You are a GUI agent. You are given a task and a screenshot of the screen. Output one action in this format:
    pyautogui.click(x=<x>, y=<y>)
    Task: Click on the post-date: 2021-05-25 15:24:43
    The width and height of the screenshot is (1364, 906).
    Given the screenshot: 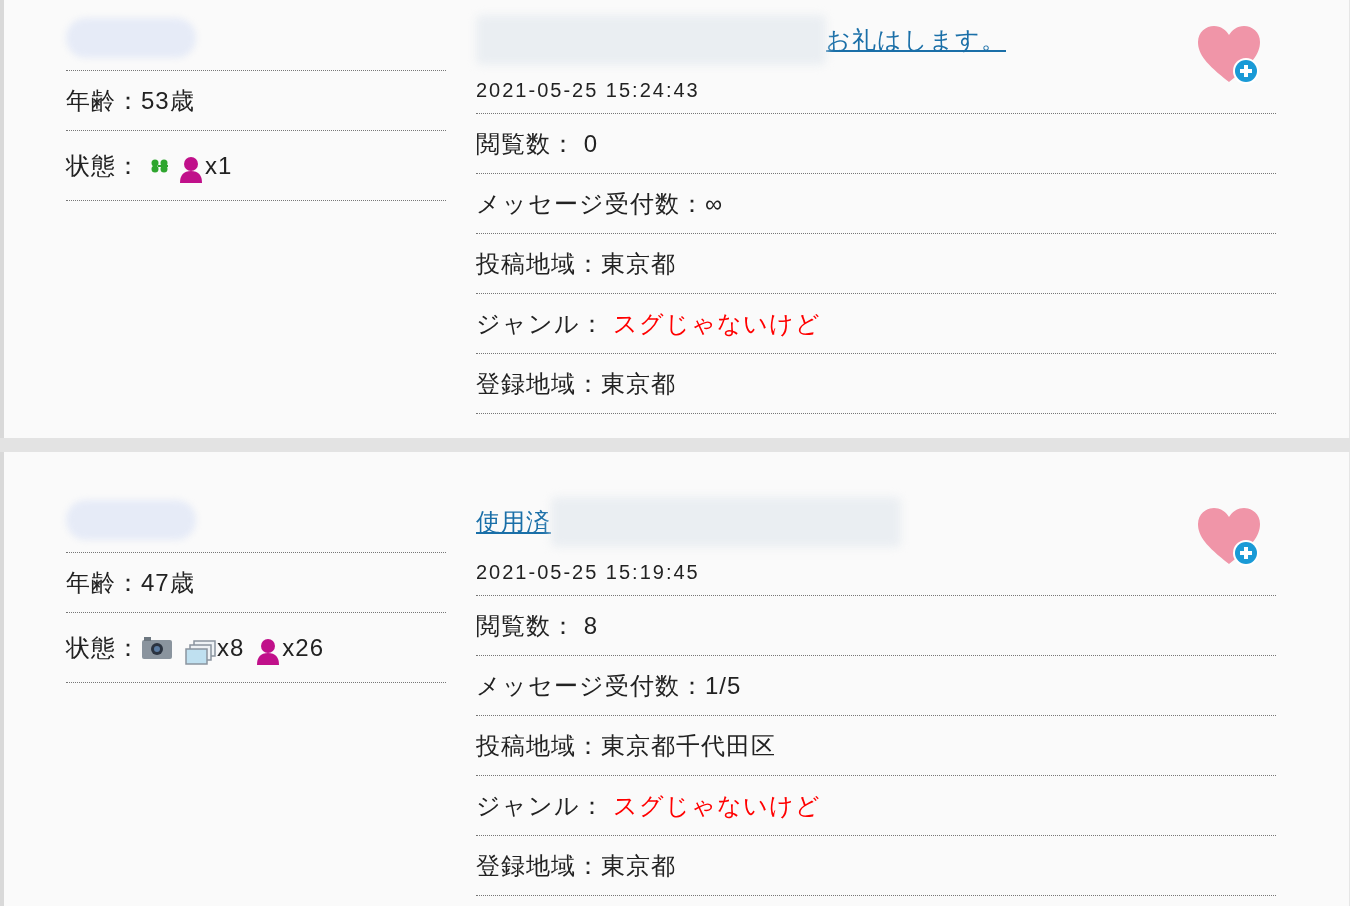 What is the action you would take?
    pyautogui.click(x=588, y=90)
    